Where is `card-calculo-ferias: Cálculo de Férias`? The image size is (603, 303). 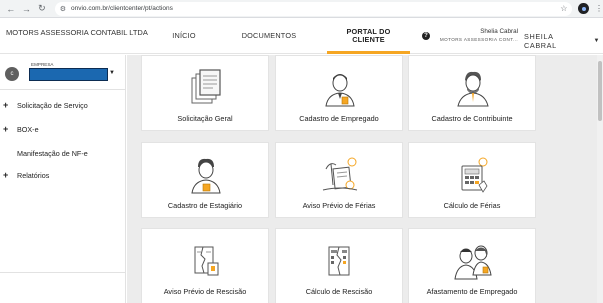 card-calculo-ferias: Cálculo de Férias is located at coordinates (472, 180).